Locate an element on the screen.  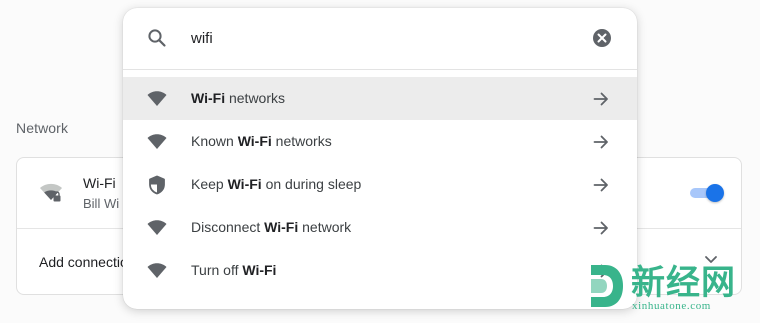
shield-icon is located at coordinates (157, 185).